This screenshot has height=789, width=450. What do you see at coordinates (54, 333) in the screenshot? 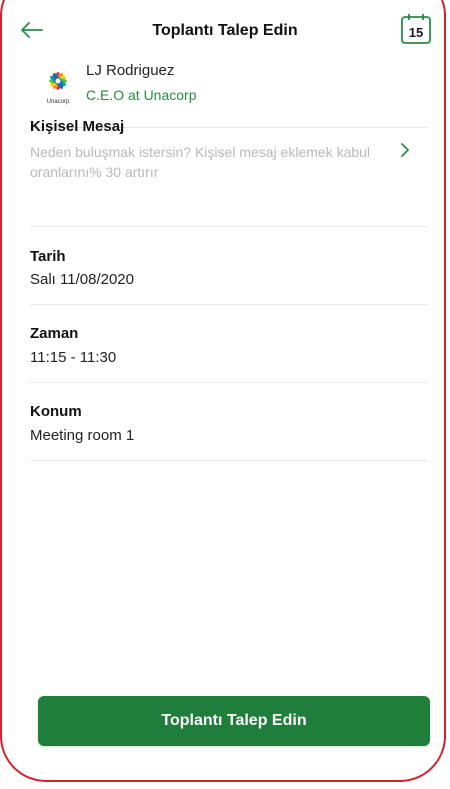
I see `time-label: Zaman` at bounding box center [54, 333].